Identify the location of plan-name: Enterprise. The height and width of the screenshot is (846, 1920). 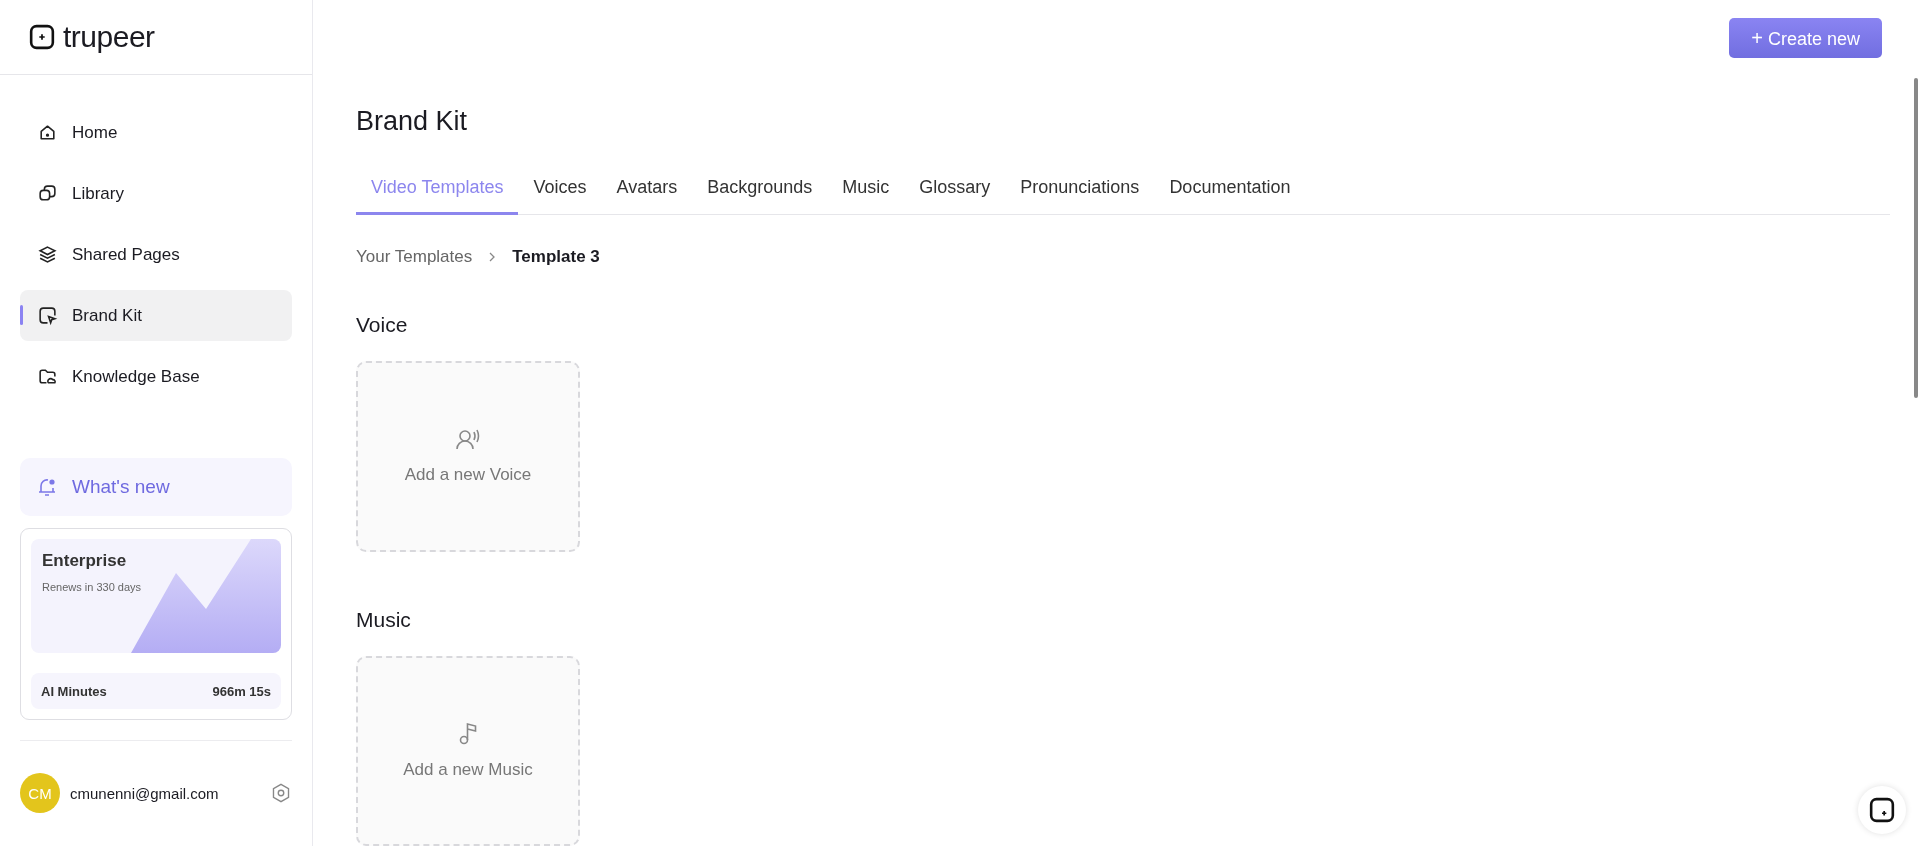
(85, 561).